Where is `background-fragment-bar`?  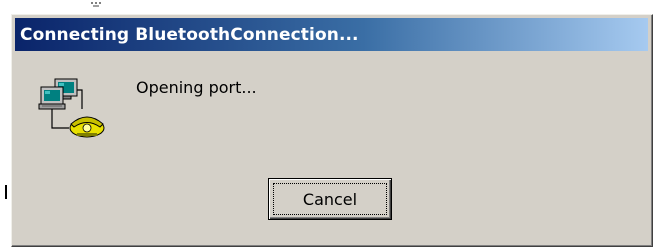 background-fragment-bar is located at coordinates (6, 192).